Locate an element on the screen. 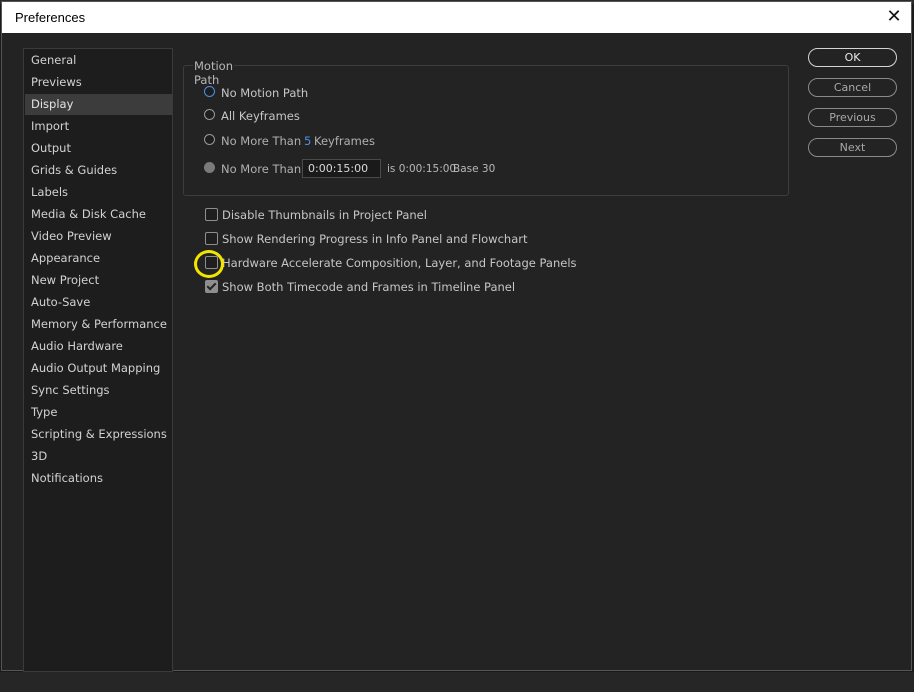 The image size is (914, 692). title-bar: Preferences ✕ is located at coordinates (456, 17).